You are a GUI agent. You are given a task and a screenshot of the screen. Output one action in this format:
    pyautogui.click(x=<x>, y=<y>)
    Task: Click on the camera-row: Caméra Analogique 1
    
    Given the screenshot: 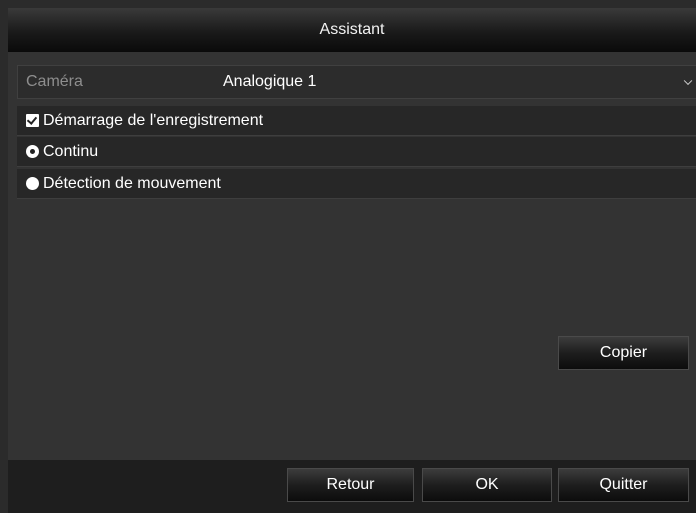 What is the action you would take?
    pyautogui.click(x=356, y=82)
    